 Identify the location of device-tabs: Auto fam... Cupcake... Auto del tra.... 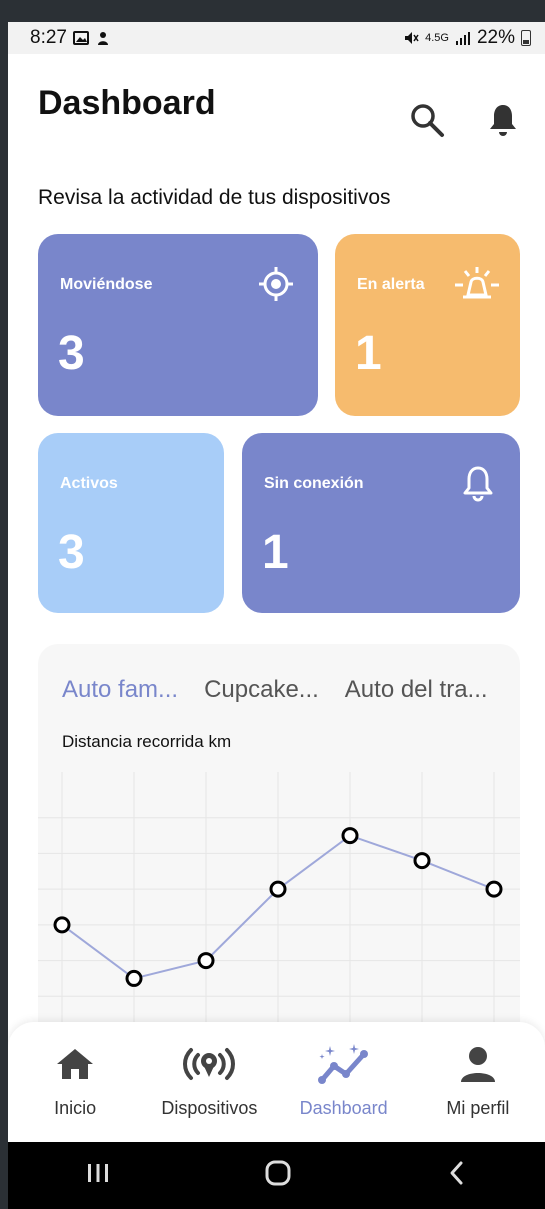
(275, 690).